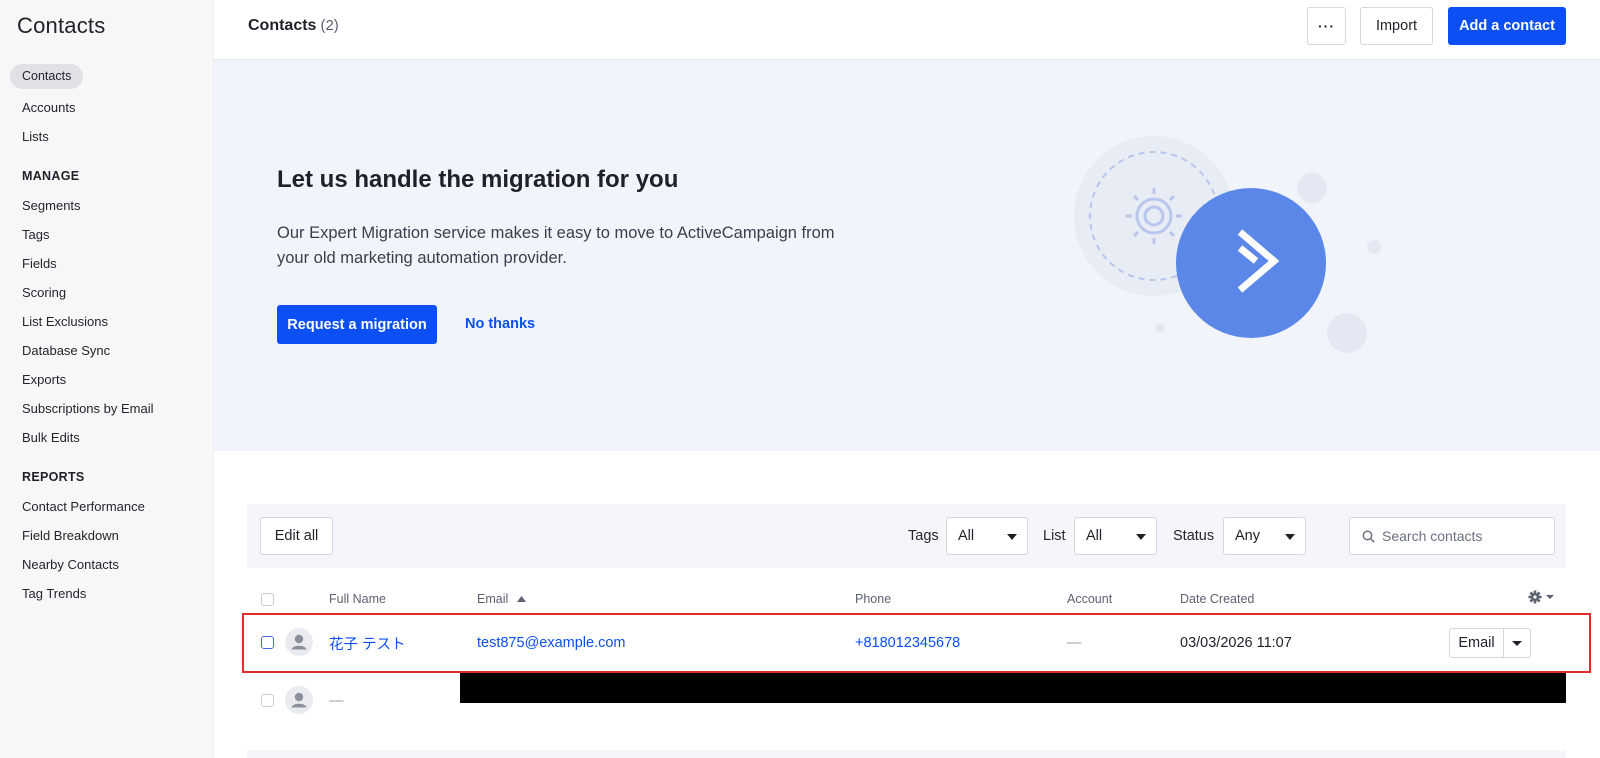  What do you see at coordinates (907, 30) in the screenshot?
I see `page-header: Contacts (2) ··· Import Add a contact` at bounding box center [907, 30].